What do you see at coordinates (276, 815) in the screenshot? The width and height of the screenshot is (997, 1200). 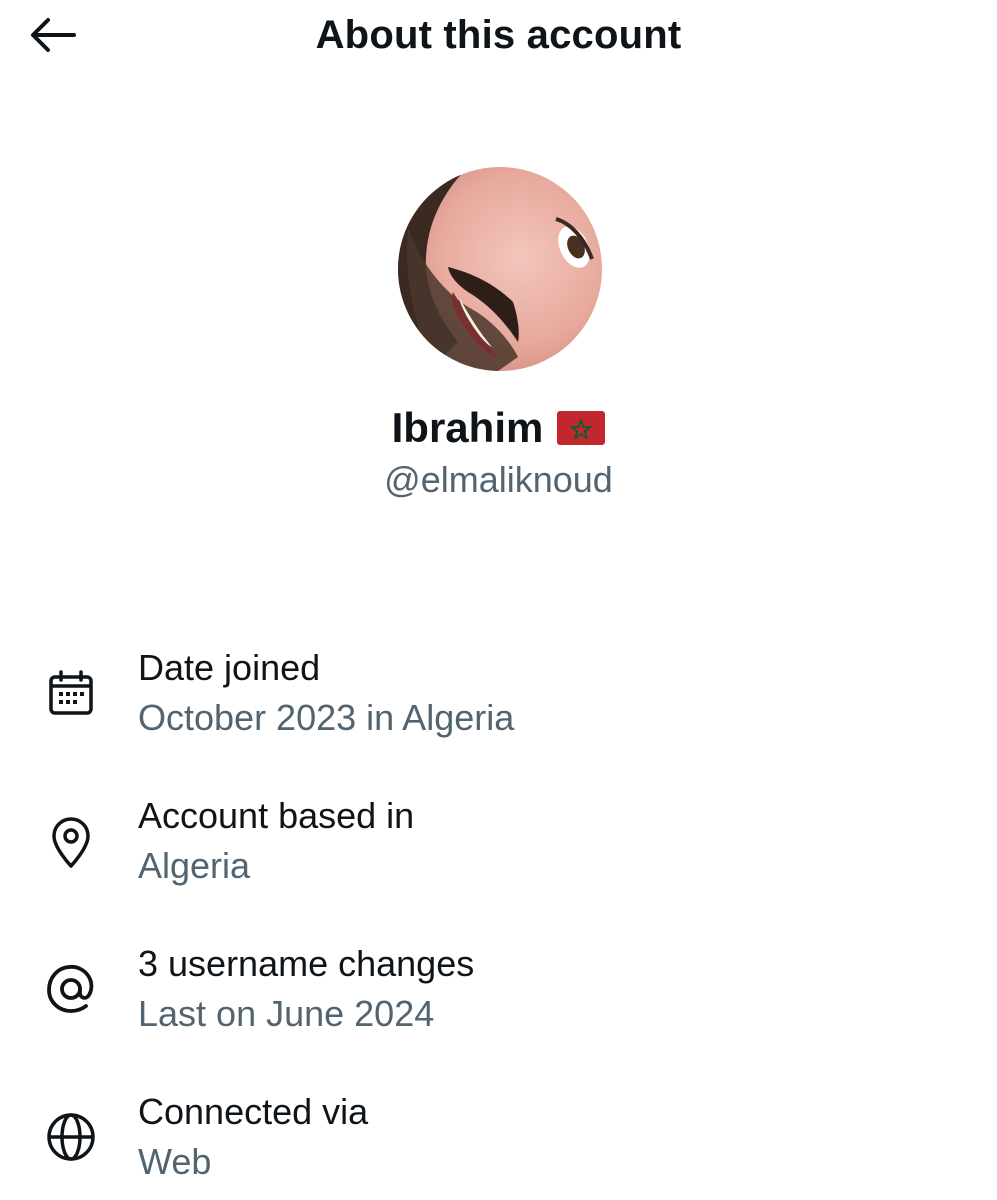 I see `info-title: Account based in` at bounding box center [276, 815].